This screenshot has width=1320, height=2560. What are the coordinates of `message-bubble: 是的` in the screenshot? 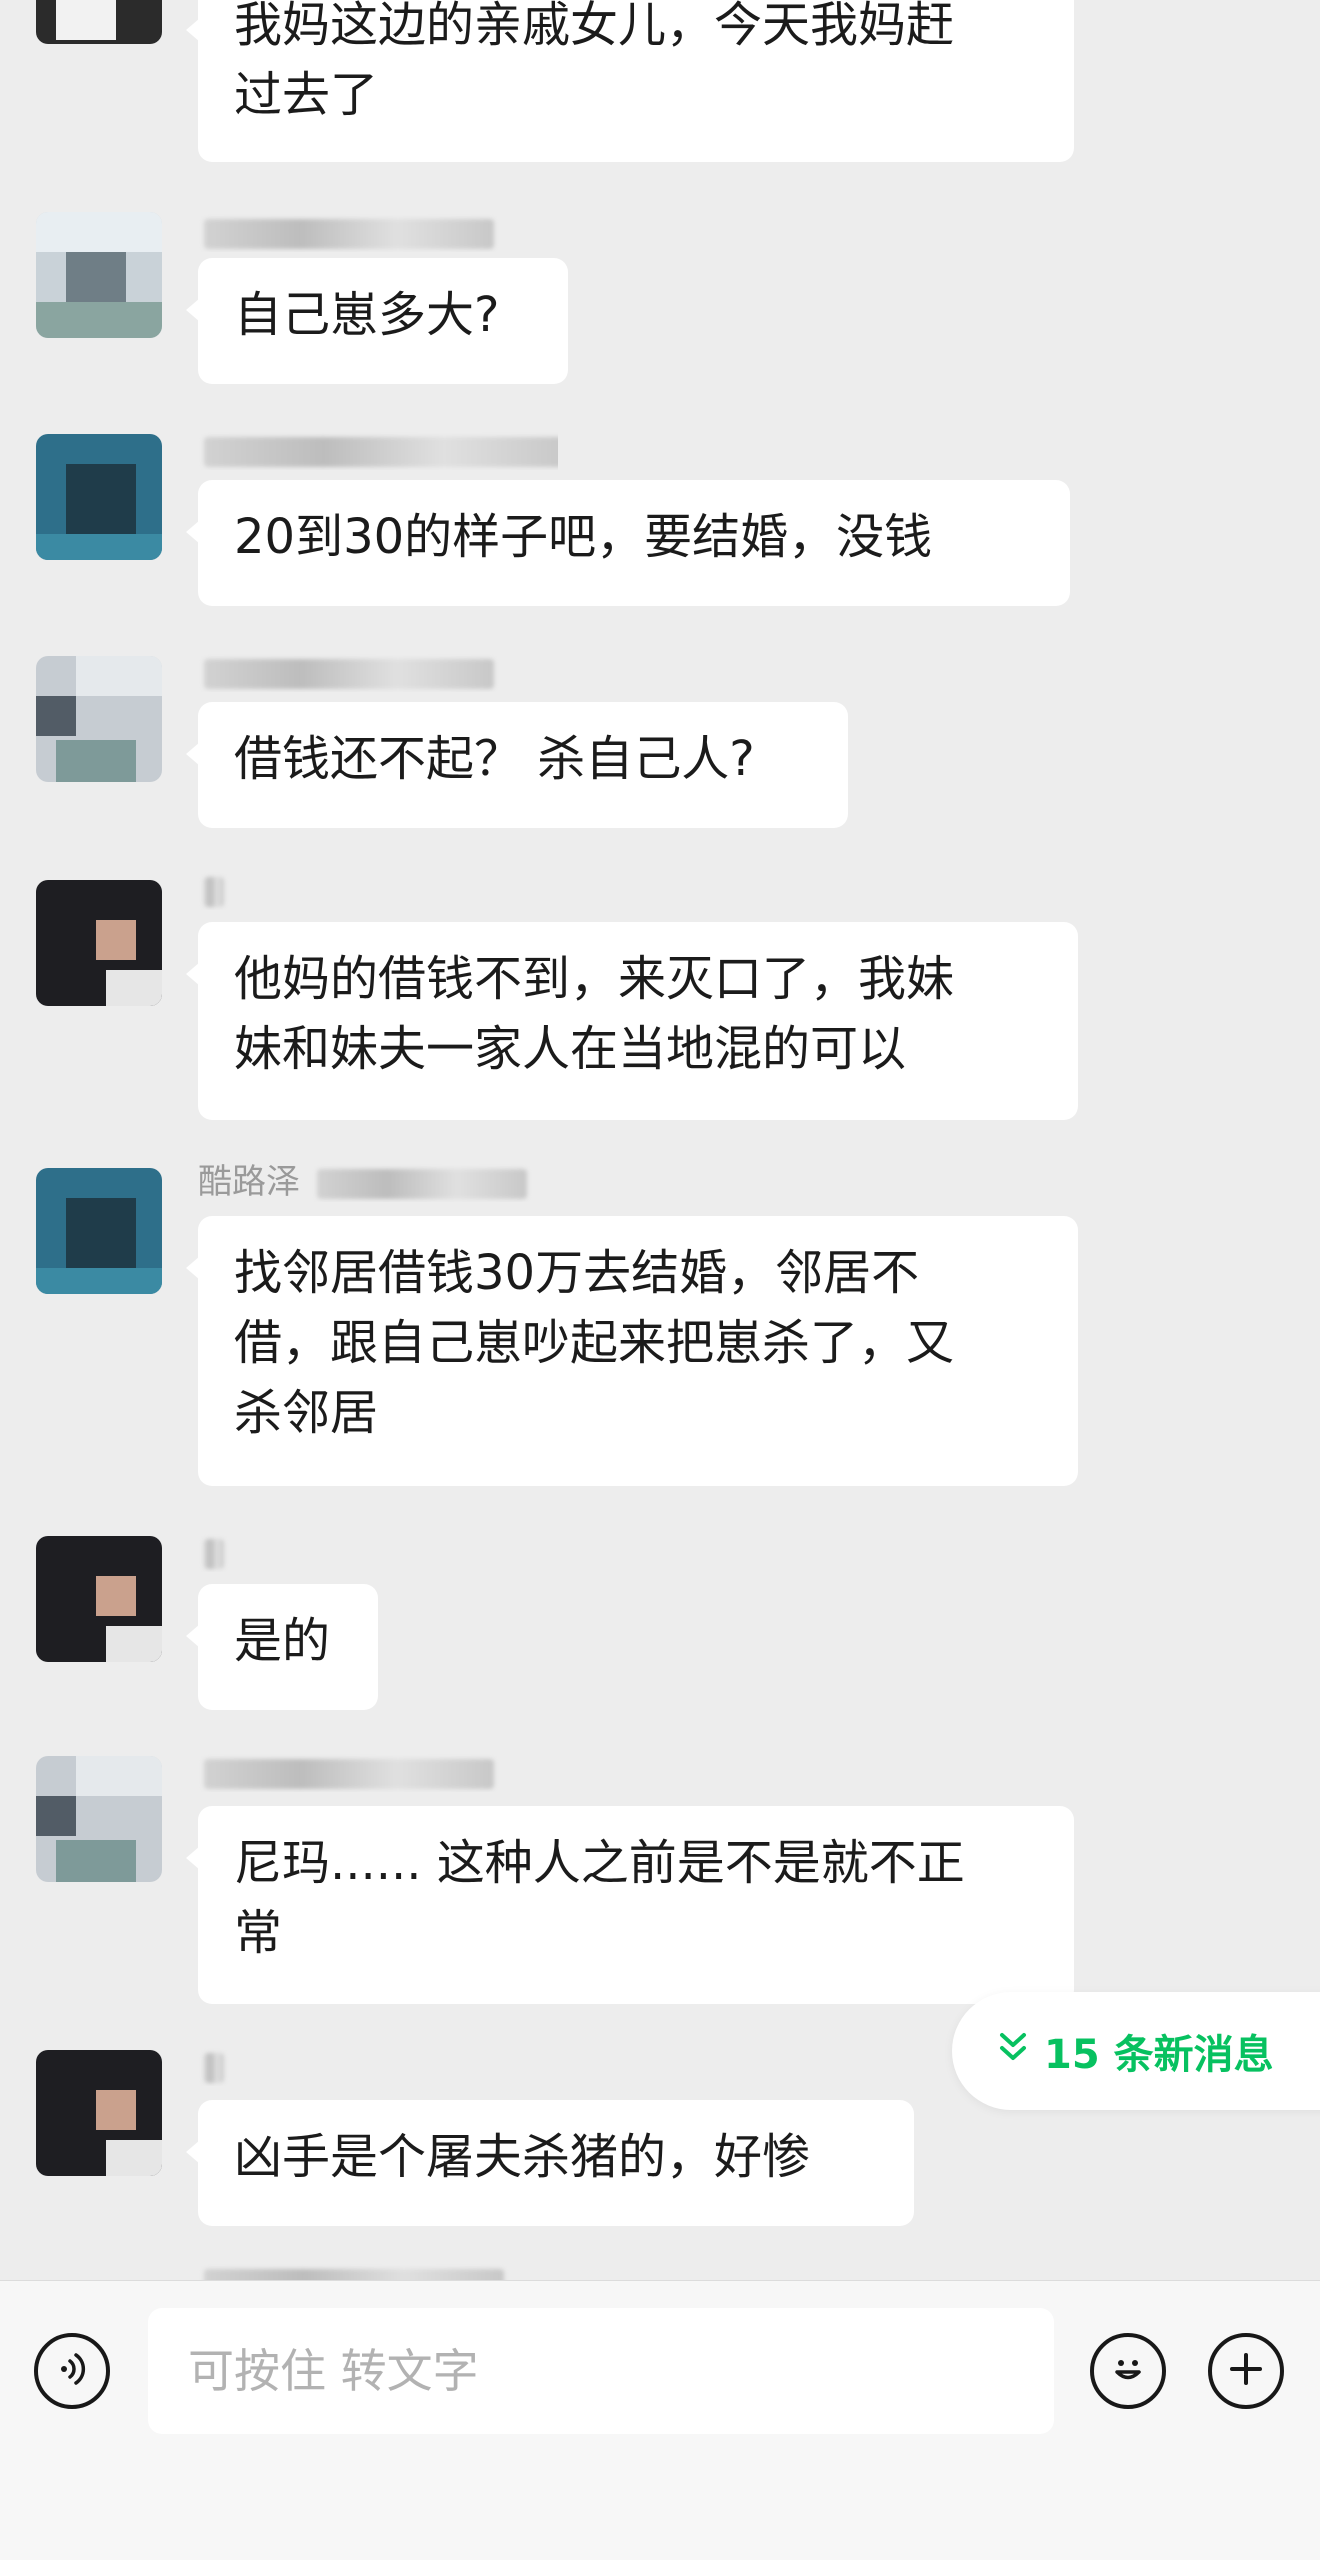 It's located at (282, 1647).